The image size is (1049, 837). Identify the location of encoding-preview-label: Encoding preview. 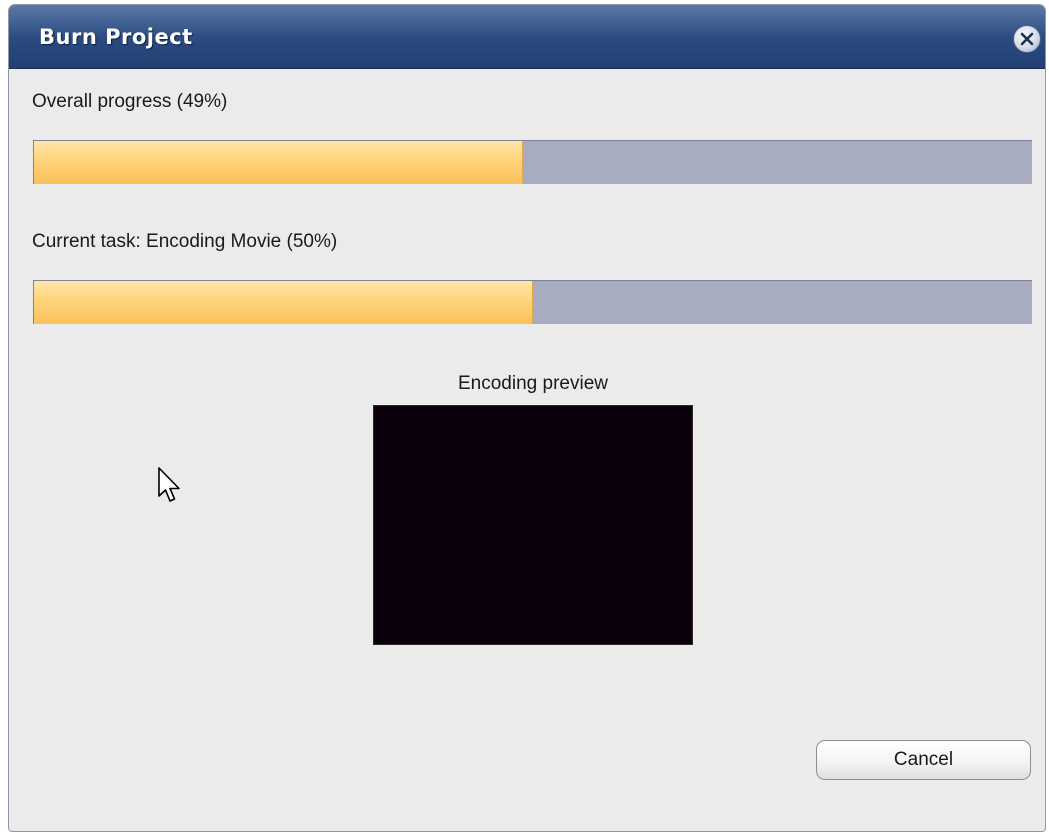
(533, 383).